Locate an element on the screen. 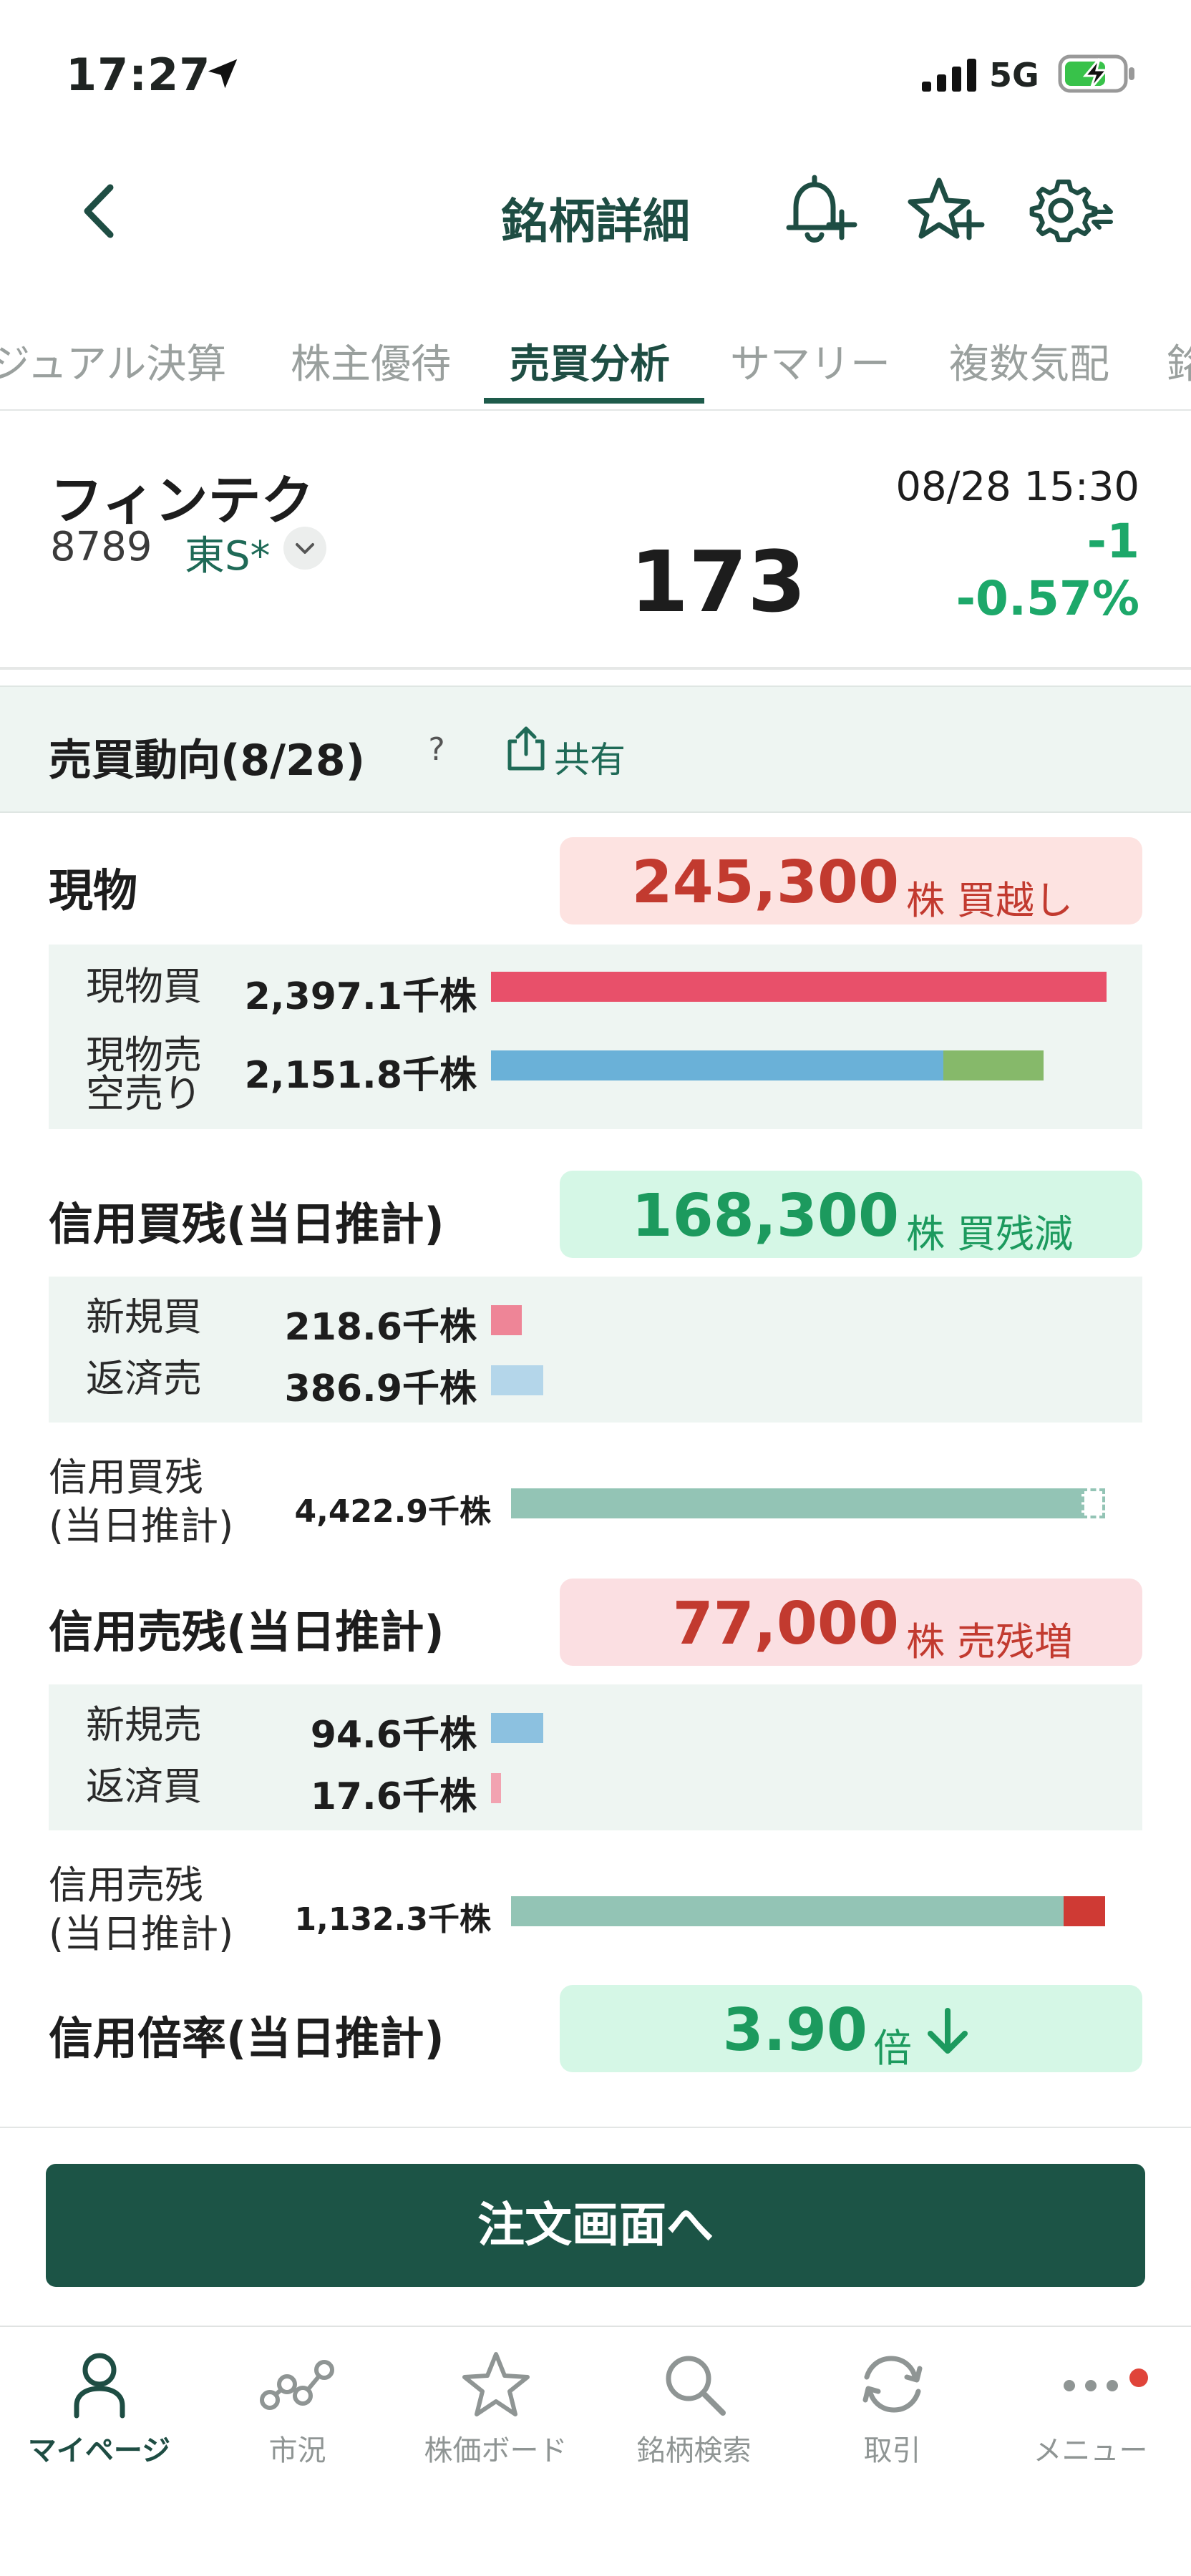 The width and height of the screenshot is (1191, 2576). margin-buy-title: 信用買残(当日推計) is located at coordinates (247, 1224).